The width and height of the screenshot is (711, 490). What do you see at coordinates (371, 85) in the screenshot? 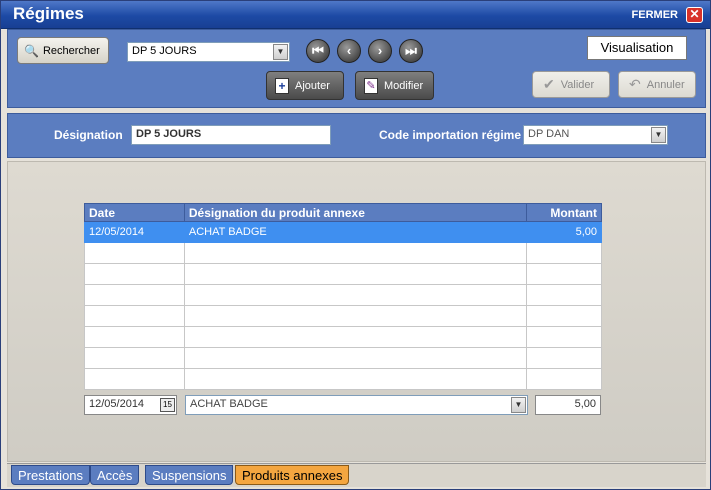
I see `pencil-icon: ✎` at bounding box center [371, 85].